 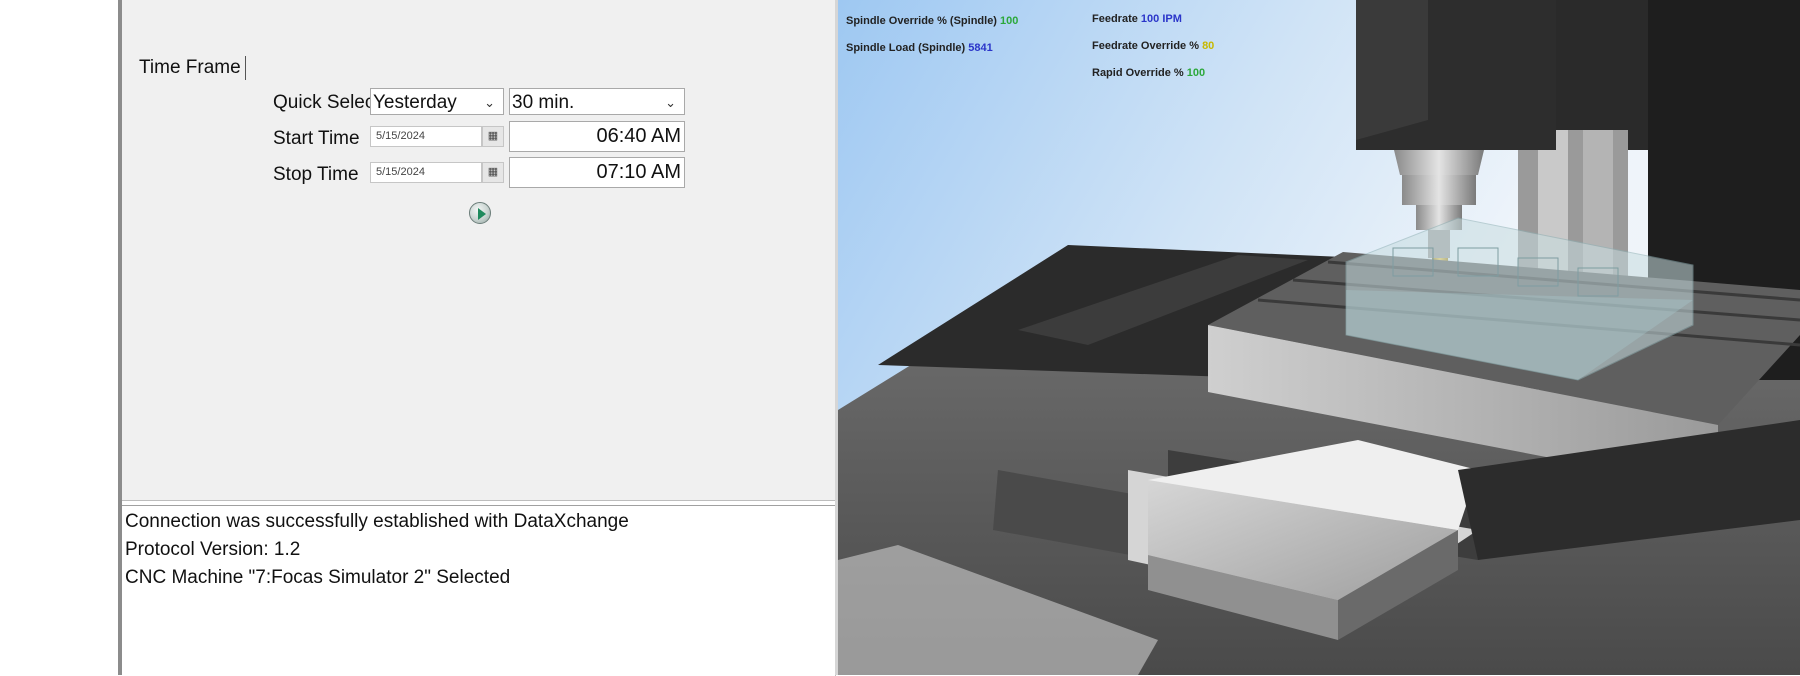 What do you see at coordinates (213, 549) in the screenshot?
I see `log-line: Protocol Version: 1.2` at bounding box center [213, 549].